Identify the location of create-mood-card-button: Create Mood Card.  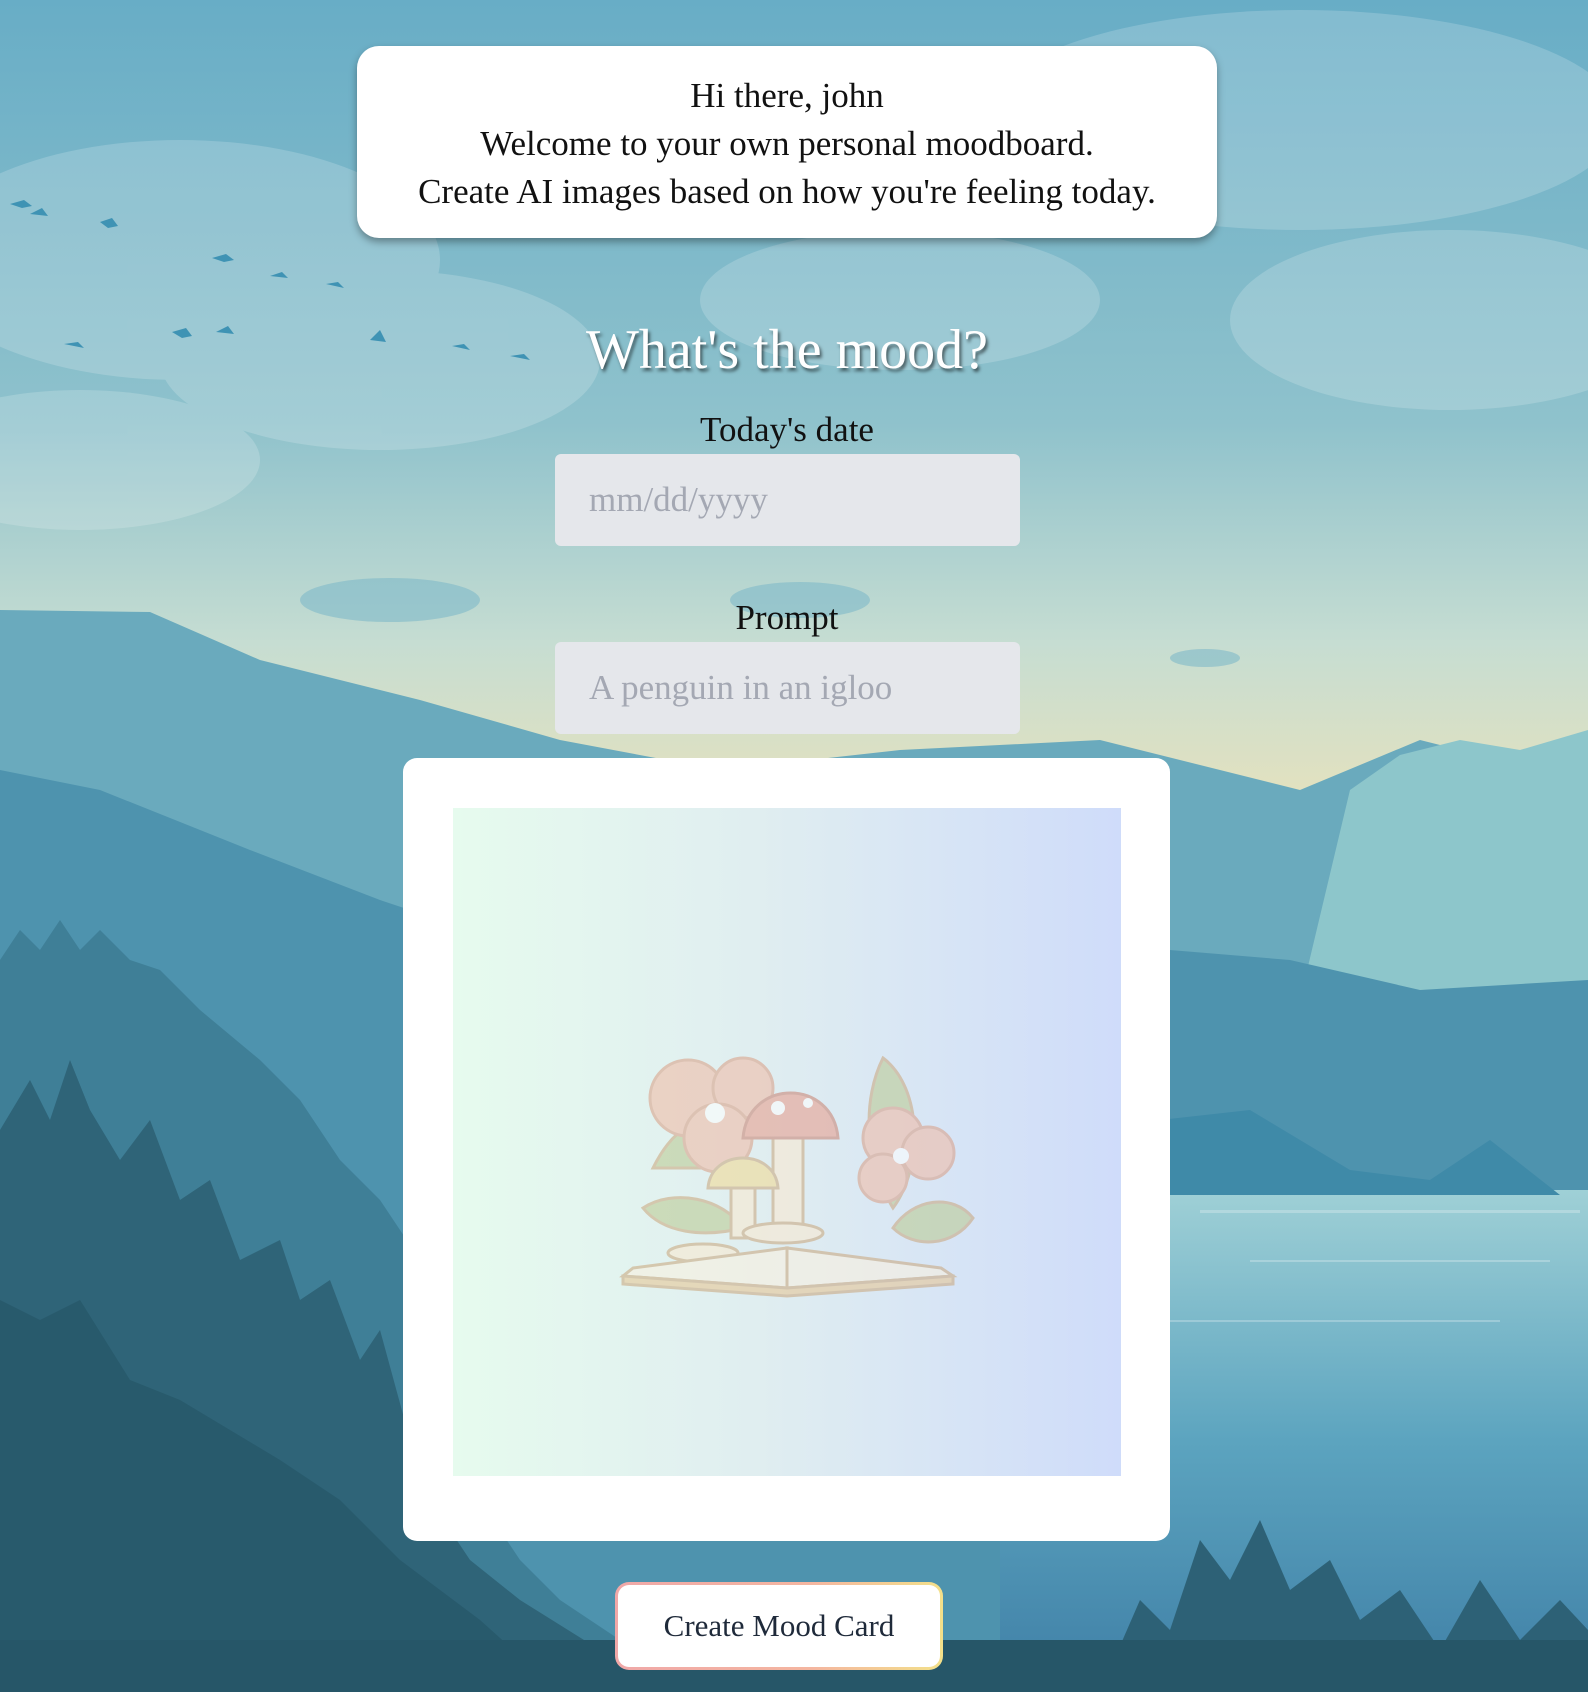
(779, 1626).